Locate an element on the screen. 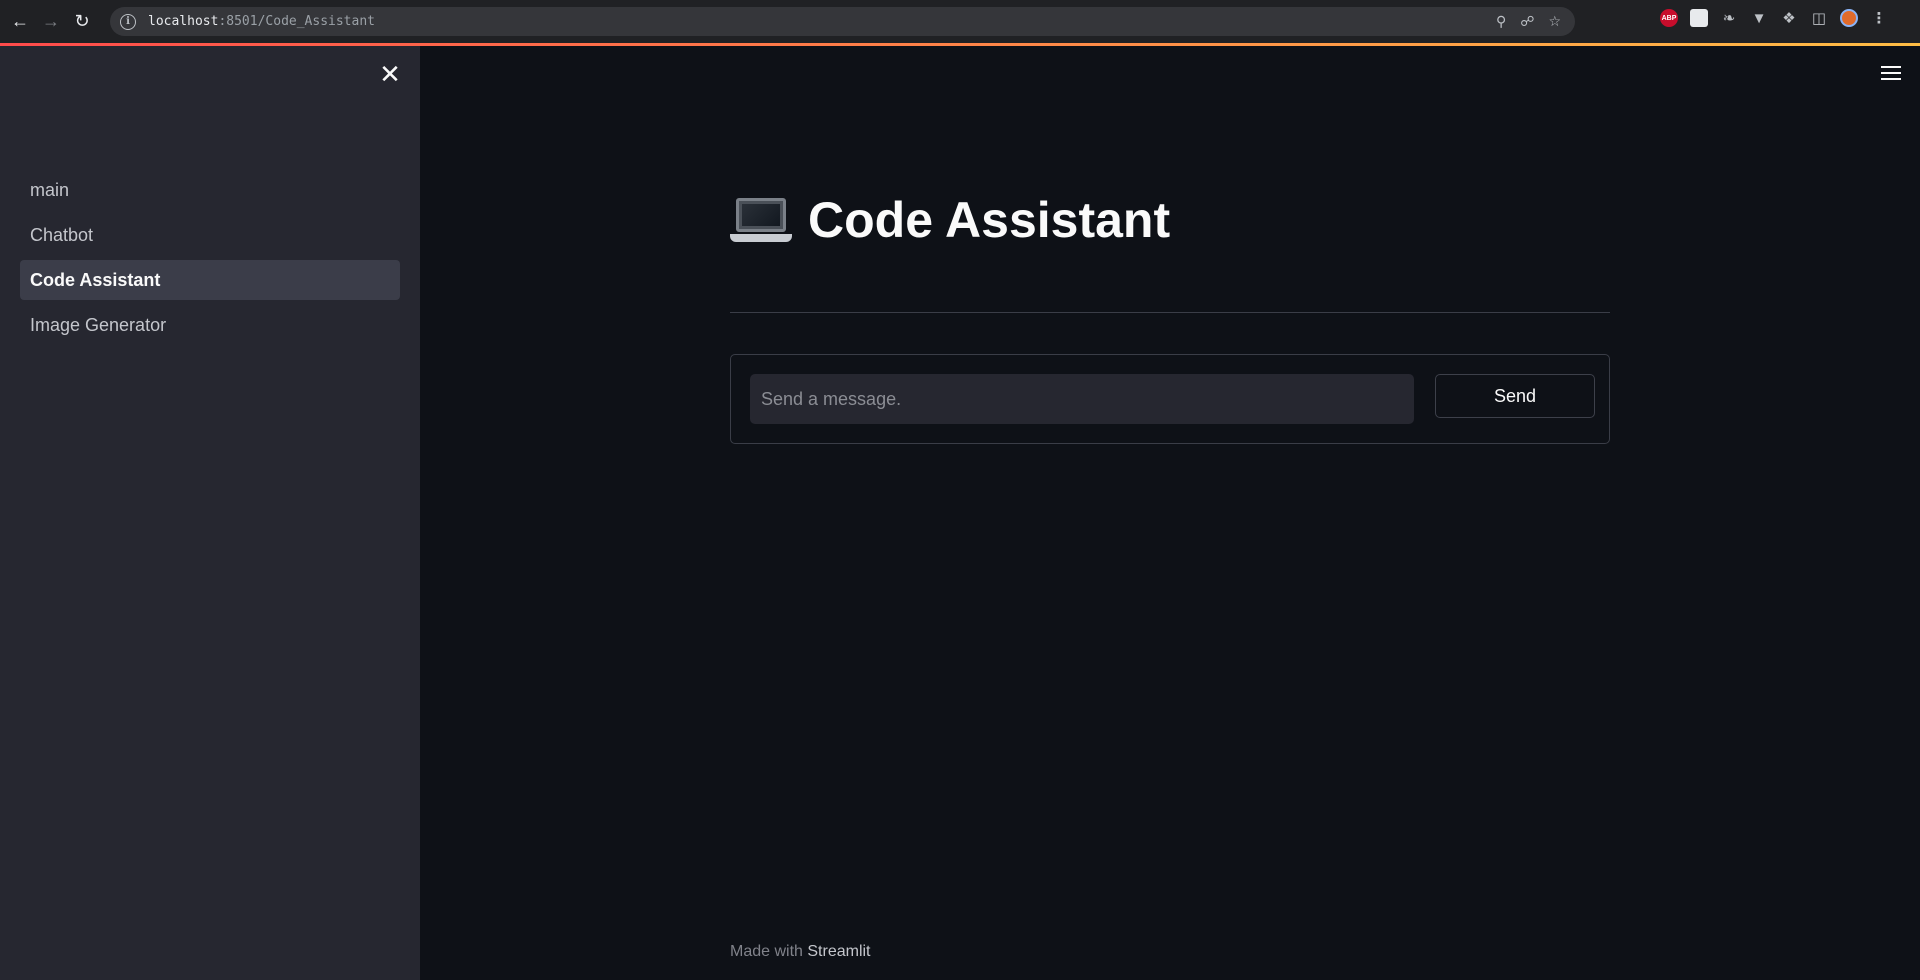  streamlit-link: Streamlit is located at coordinates (838, 951).